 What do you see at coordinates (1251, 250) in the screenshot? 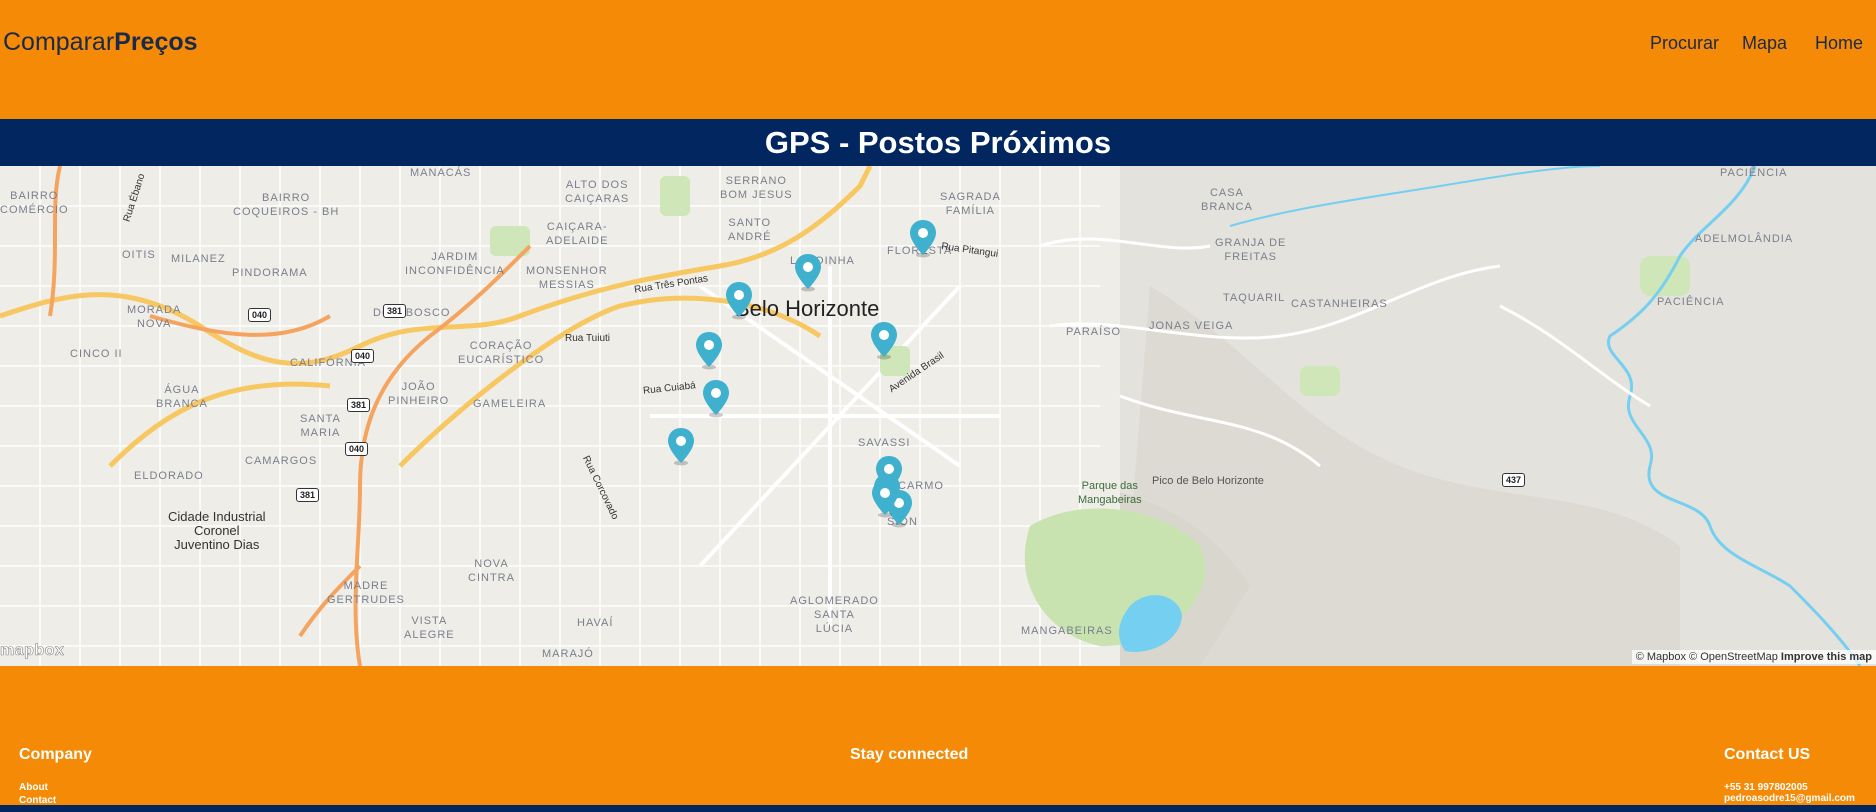
I see `neighborhood-label: GRANJA DE FREITAS` at bounding box center [1251, 250].